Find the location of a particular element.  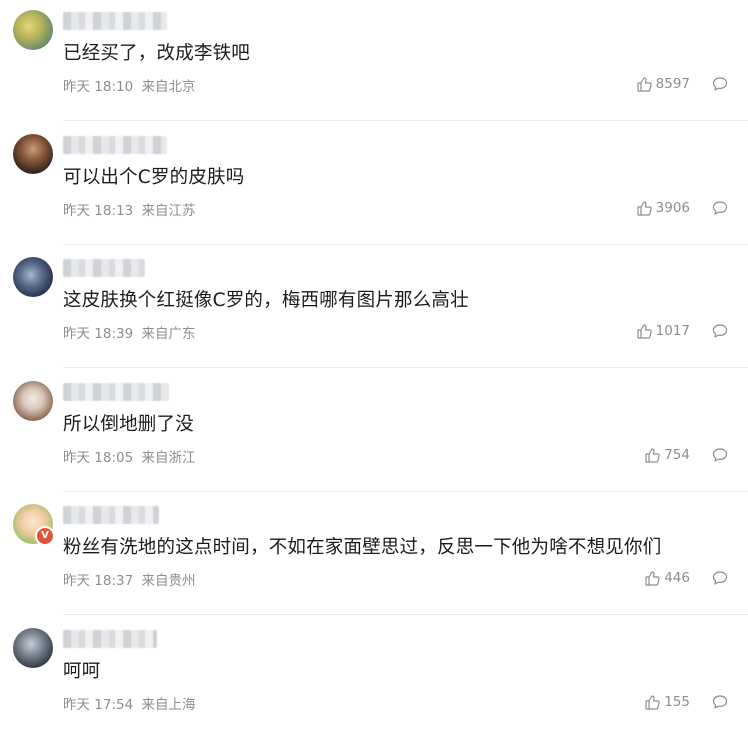

comment-time: 昨天 18:13 is located at coordinates (98, 211).